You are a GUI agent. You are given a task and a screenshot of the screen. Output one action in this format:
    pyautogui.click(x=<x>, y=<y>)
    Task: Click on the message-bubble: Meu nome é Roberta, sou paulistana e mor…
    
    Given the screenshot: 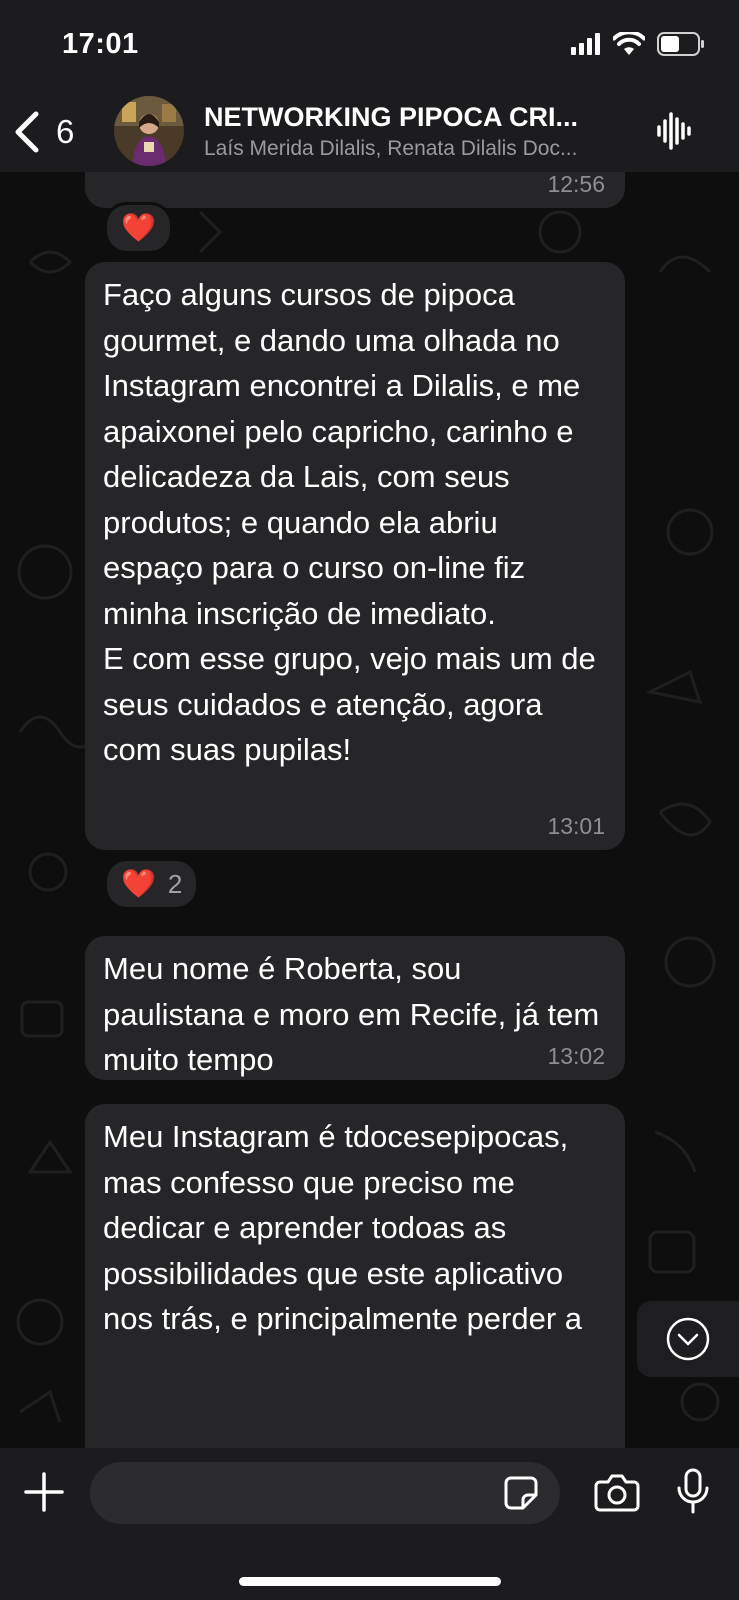 What is the action you would take?
    pyautogui.click(x=355, y=1008)
    